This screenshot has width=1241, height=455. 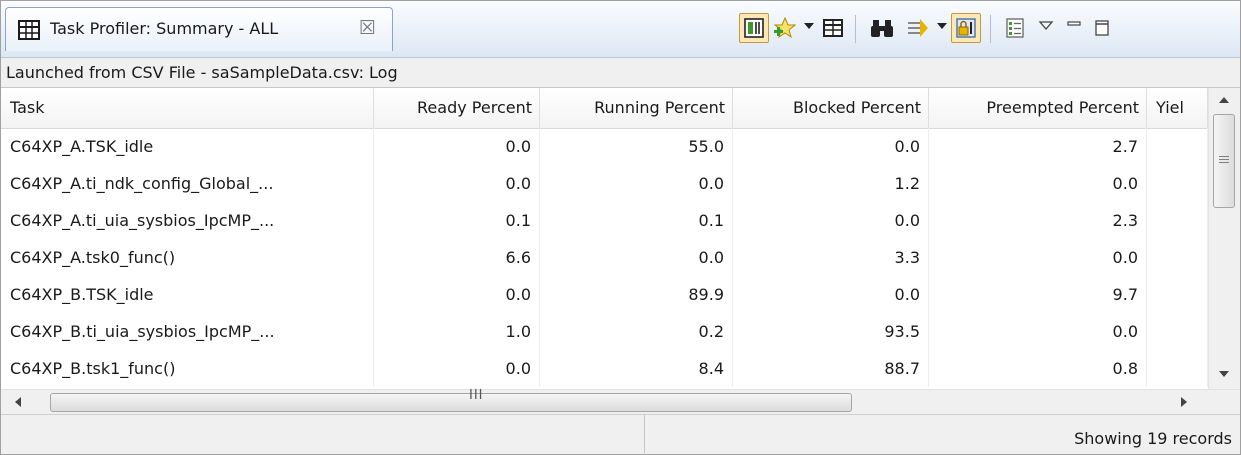 I want to click on table-cell: 55.0, so click(x=636, y=146).